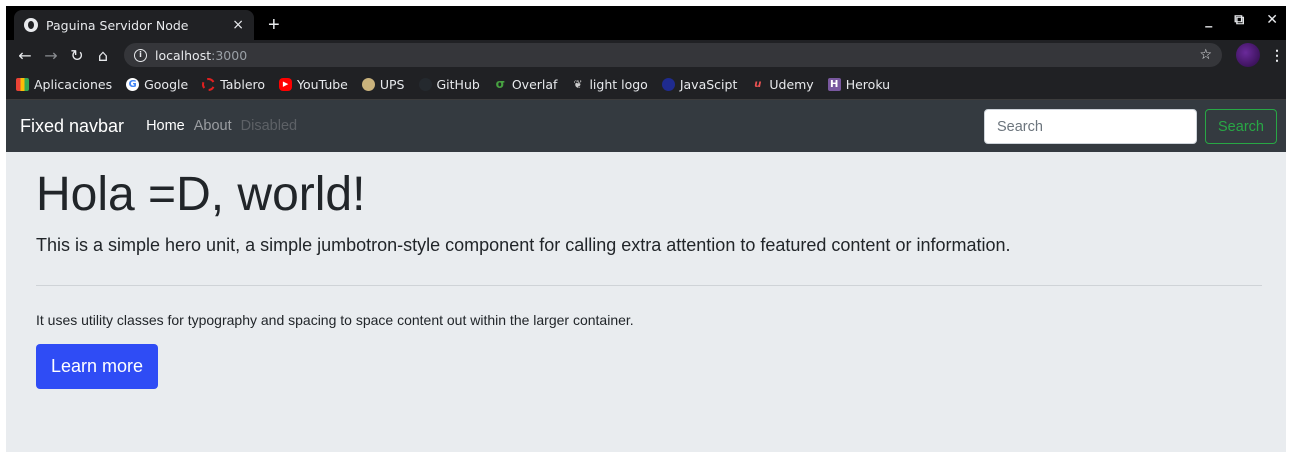 This screenshot has height=452, width=1292. I want to click on bookmark-aplicaciones: Aplicaciones, so click(64, 84).